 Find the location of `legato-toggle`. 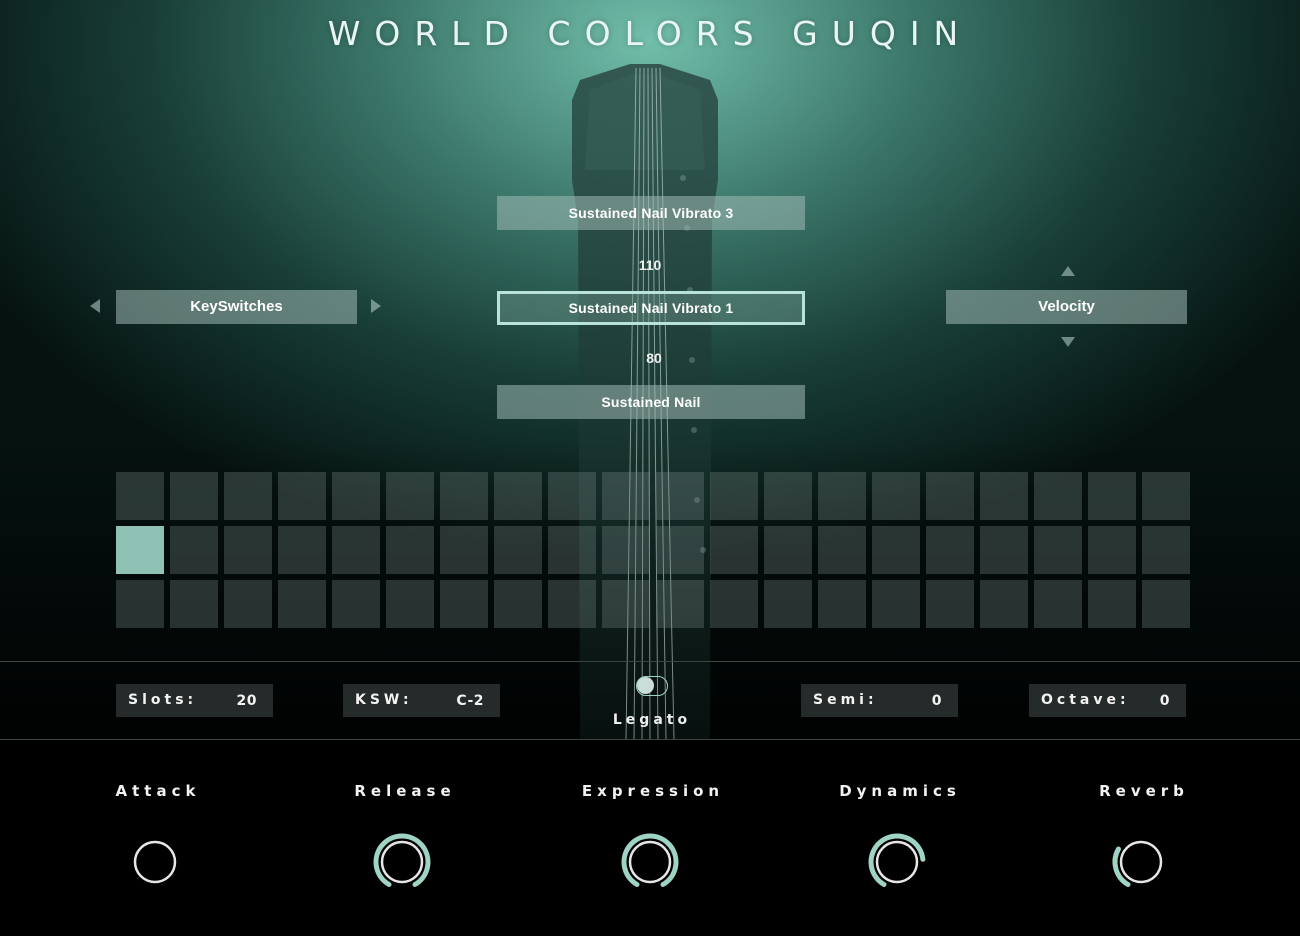

legato-toggle is located at coordinates (652, 686).